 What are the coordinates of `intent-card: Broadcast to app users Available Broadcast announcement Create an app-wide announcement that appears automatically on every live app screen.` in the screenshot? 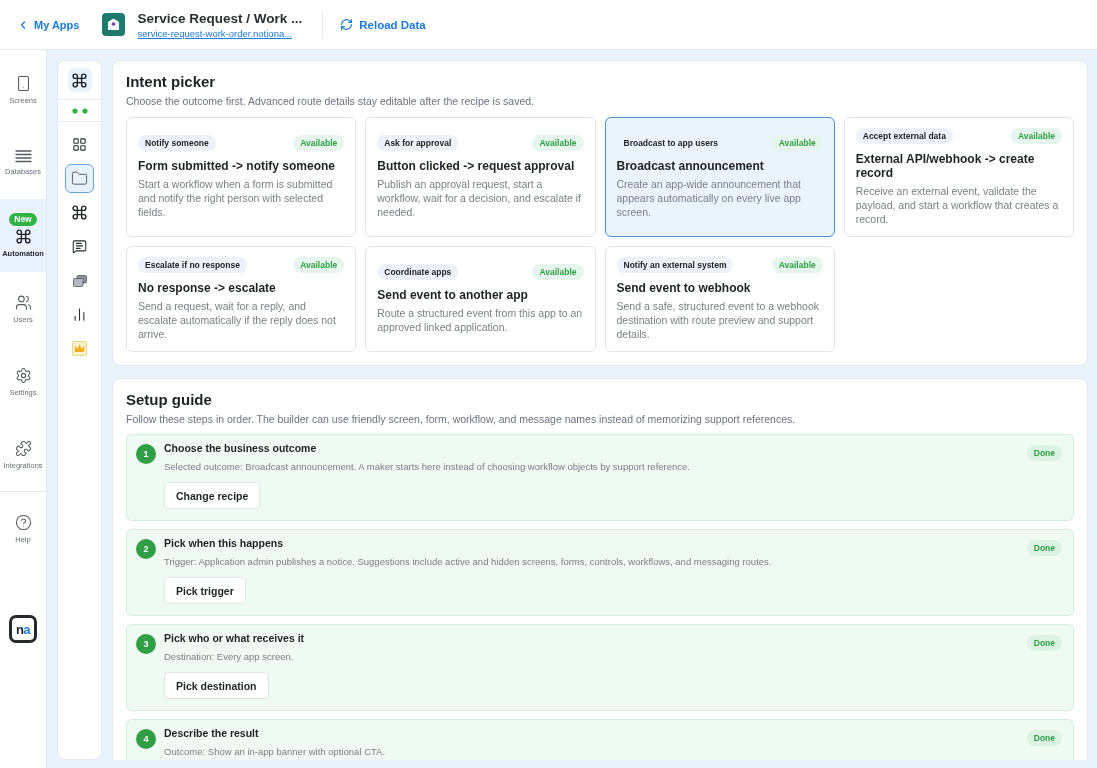 It's located at (719, 177).